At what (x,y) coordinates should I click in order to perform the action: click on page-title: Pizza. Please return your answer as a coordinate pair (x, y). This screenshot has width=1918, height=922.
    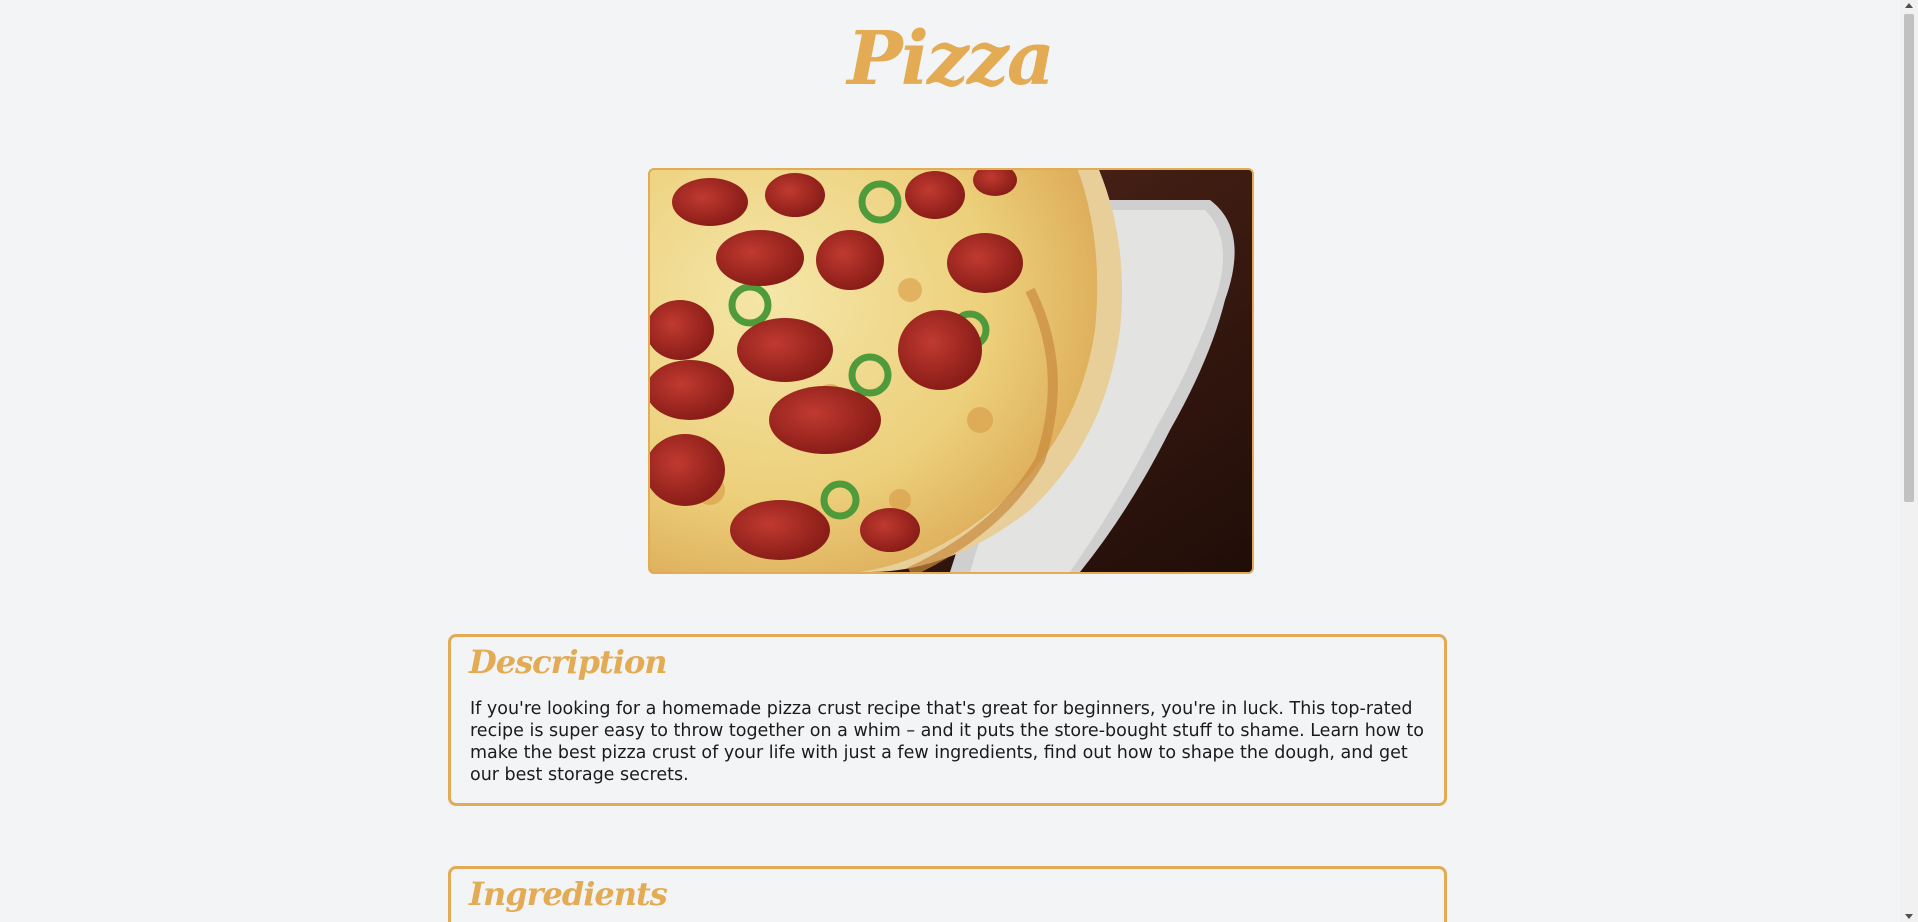
    Looking at the image, I should click on (951, 59).